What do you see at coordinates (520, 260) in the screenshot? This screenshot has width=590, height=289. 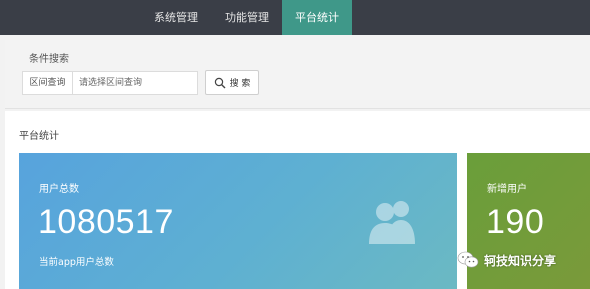 I see `watermark-text: 轲技知识分享` at bounding box center [520, 260].